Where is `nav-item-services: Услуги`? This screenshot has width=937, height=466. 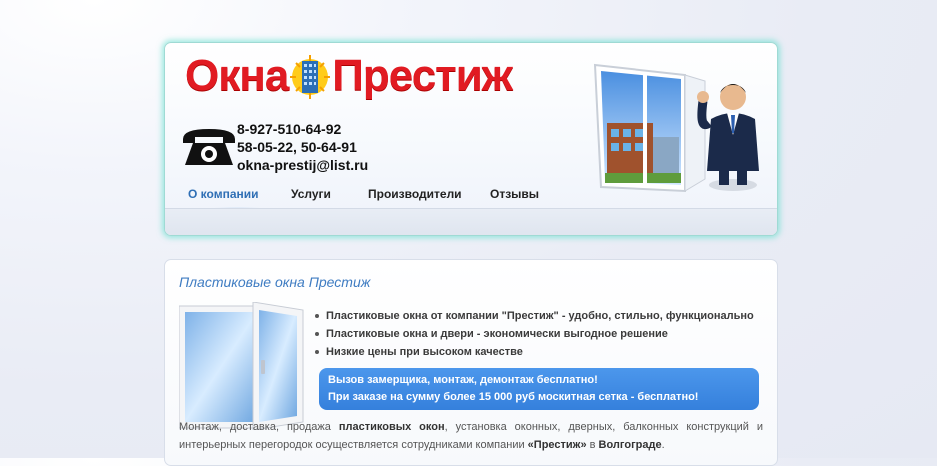
nav-item-services: Услуги is located at coordinates (311, 194).